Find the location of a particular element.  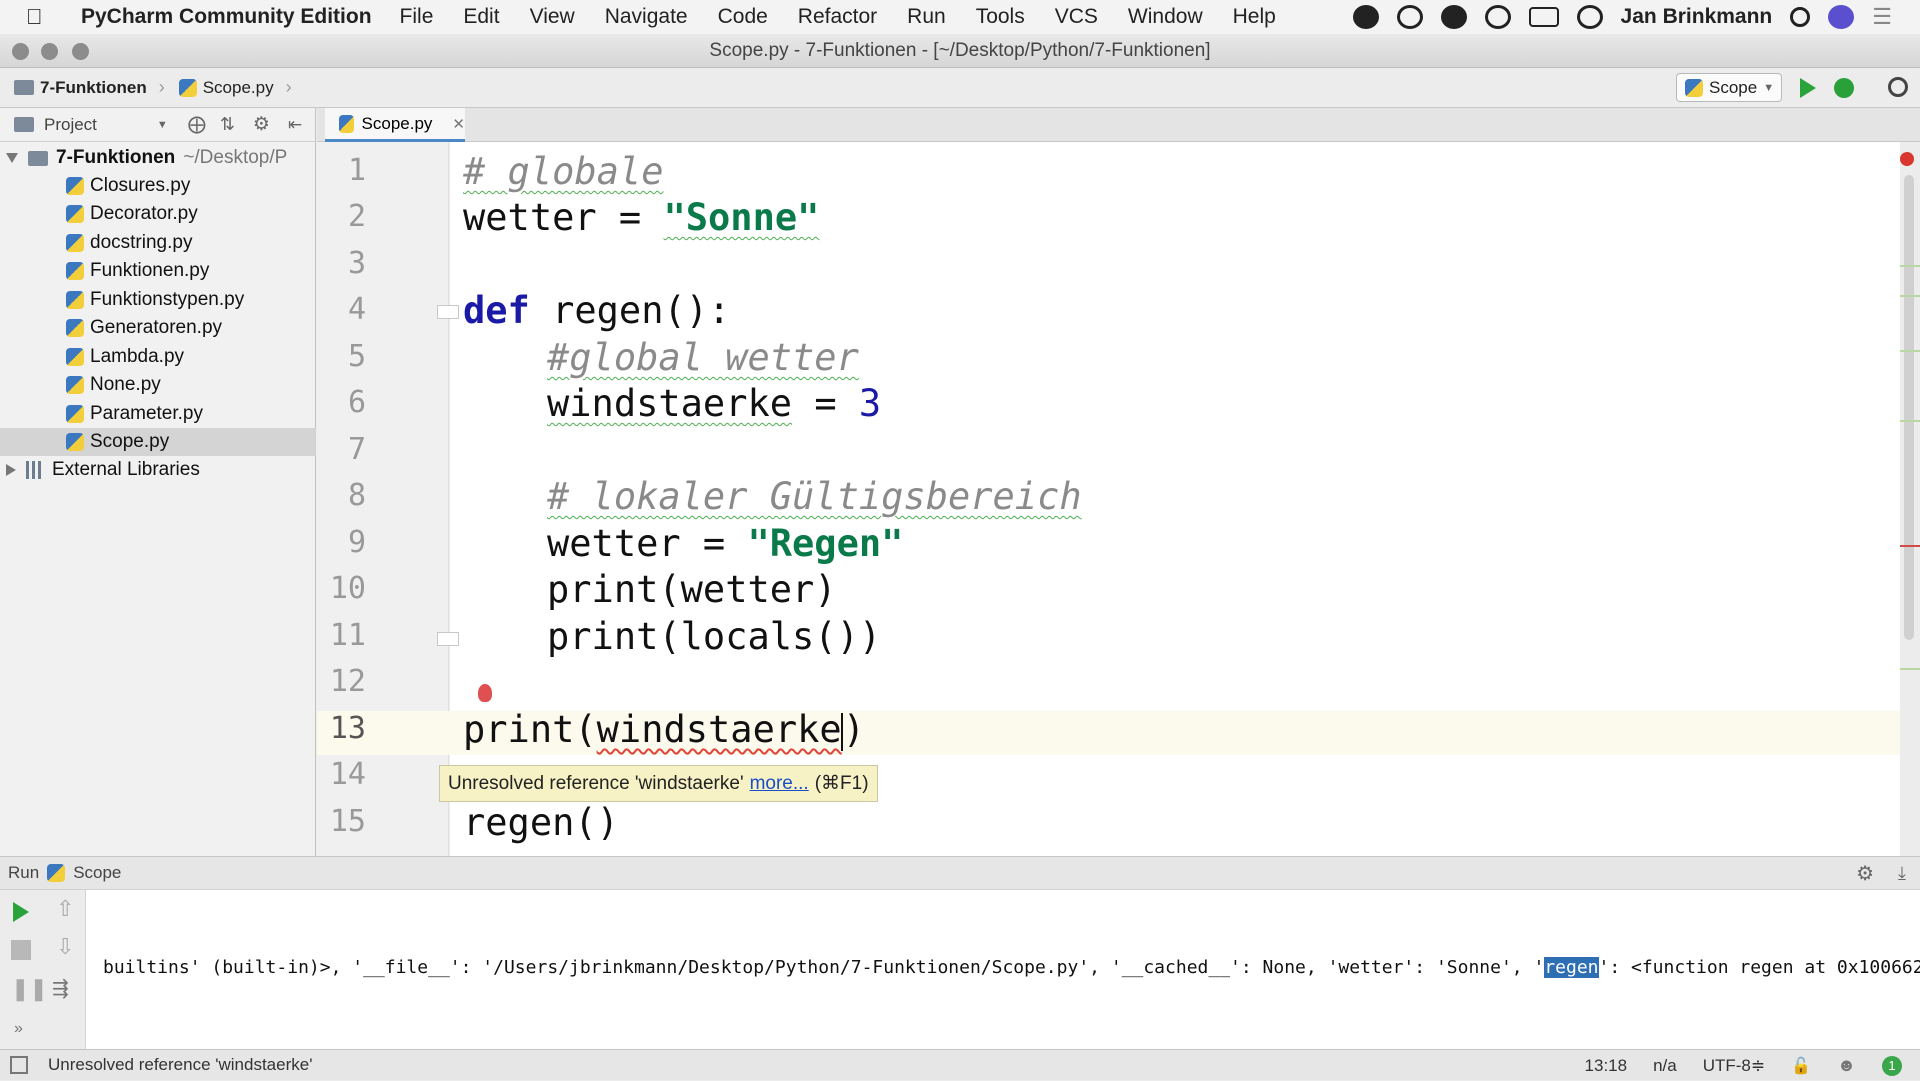

menu-window: Window is located at coordinates (1165, 17).